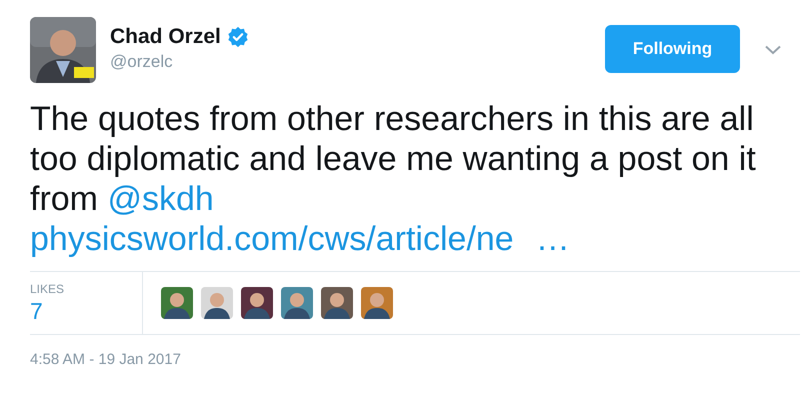 This screenshot has width=811, height=406. Describe the element at coordinates (405, 359) in the screenshot. I see `tweet-timestamp: 4:58 AM - 19 Jan 2017` at that location.